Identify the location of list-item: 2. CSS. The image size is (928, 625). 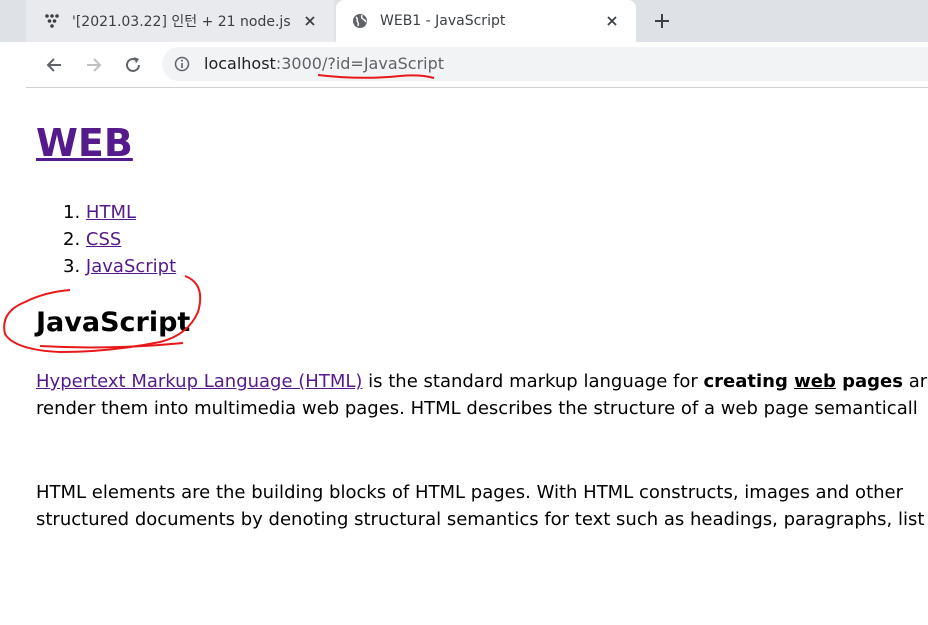
(119, 239).